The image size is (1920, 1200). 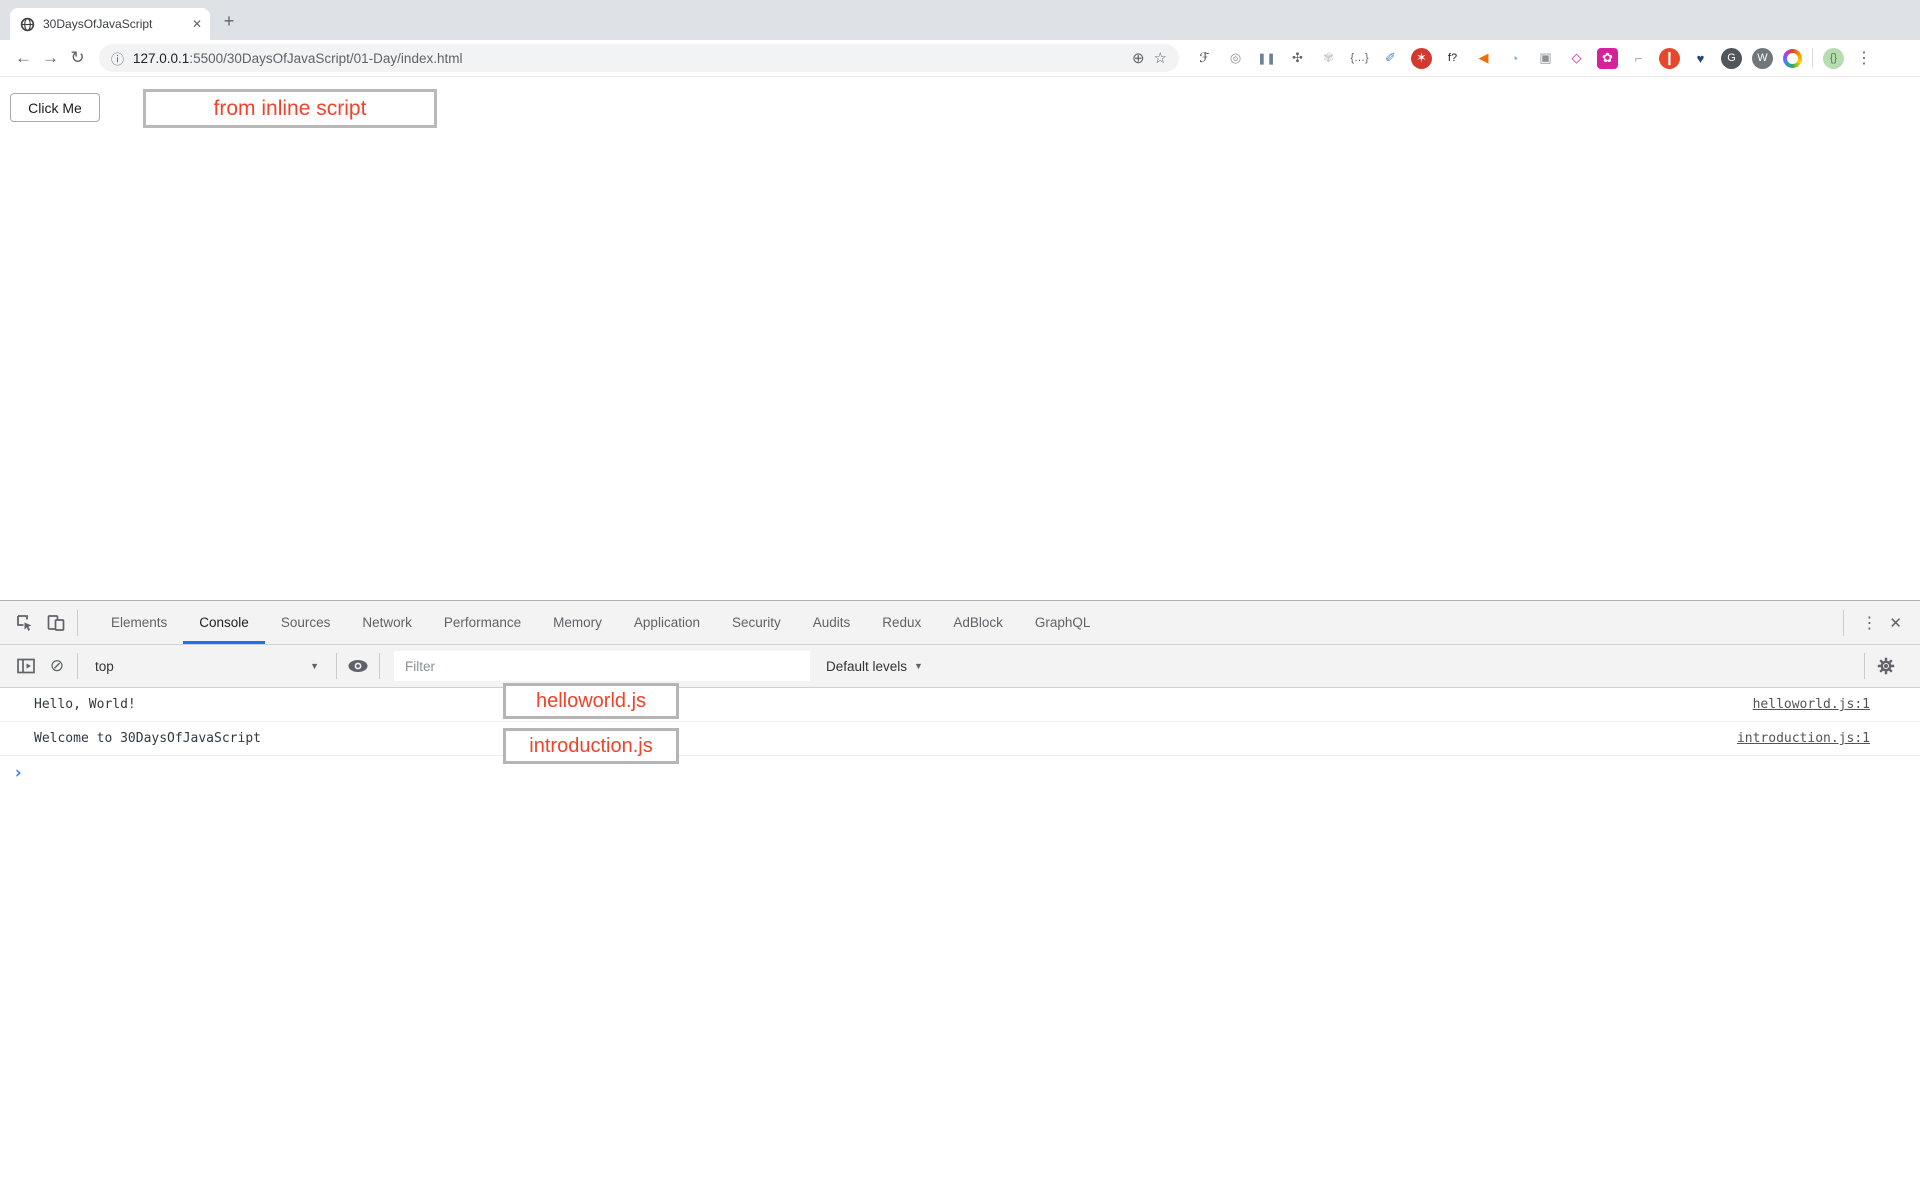 I want to click on devtools-close-icon: ✕, so click(x=1895, y=623).